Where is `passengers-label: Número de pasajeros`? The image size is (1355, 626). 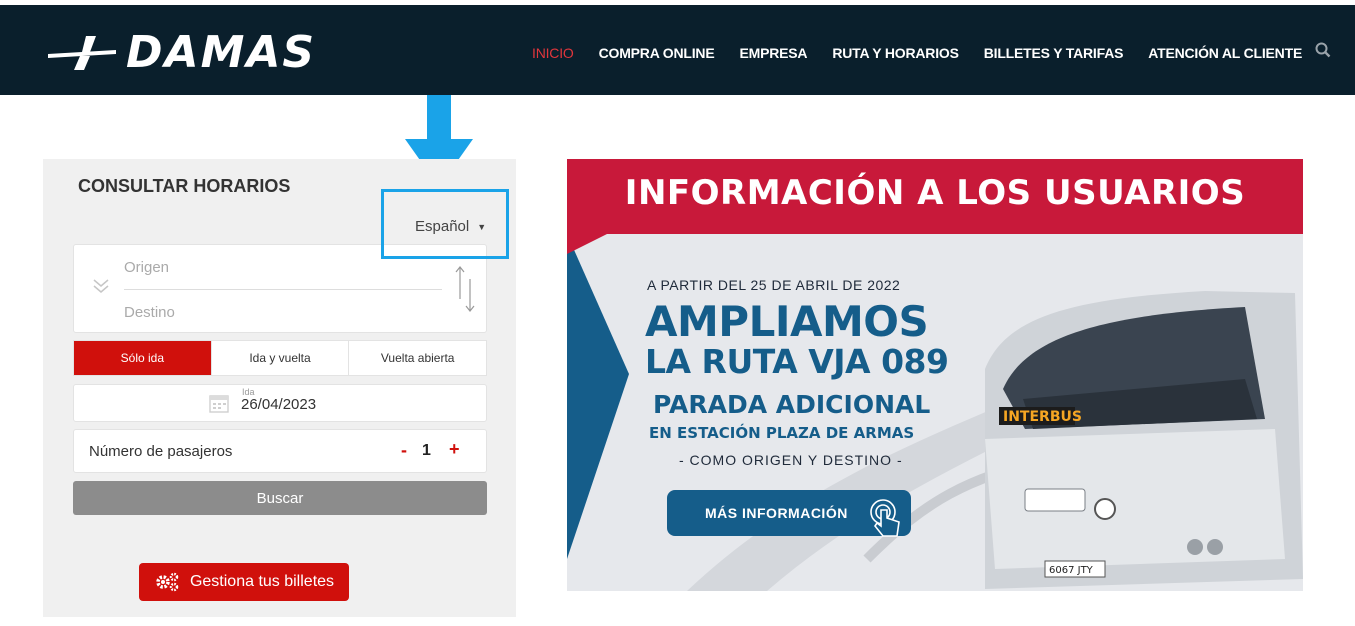 passengers-label: Número de pasajeros is located at coordinates (161, 451).